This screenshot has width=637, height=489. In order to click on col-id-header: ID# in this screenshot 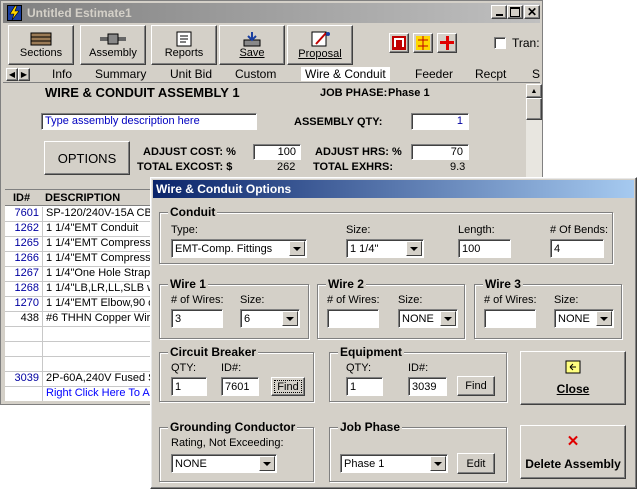, I will do `click(22, 198)`.